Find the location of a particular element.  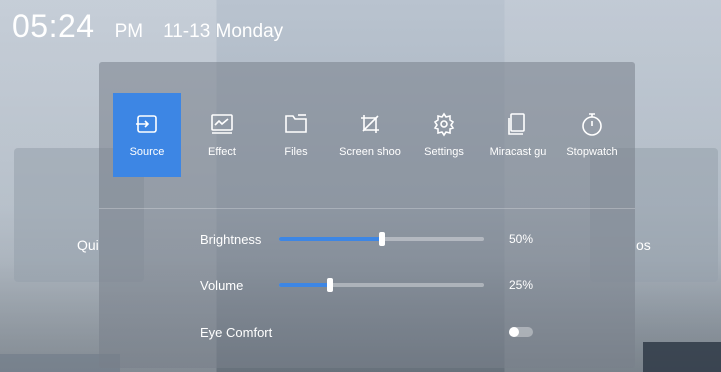

background-object is located at coordinates (682, 357).